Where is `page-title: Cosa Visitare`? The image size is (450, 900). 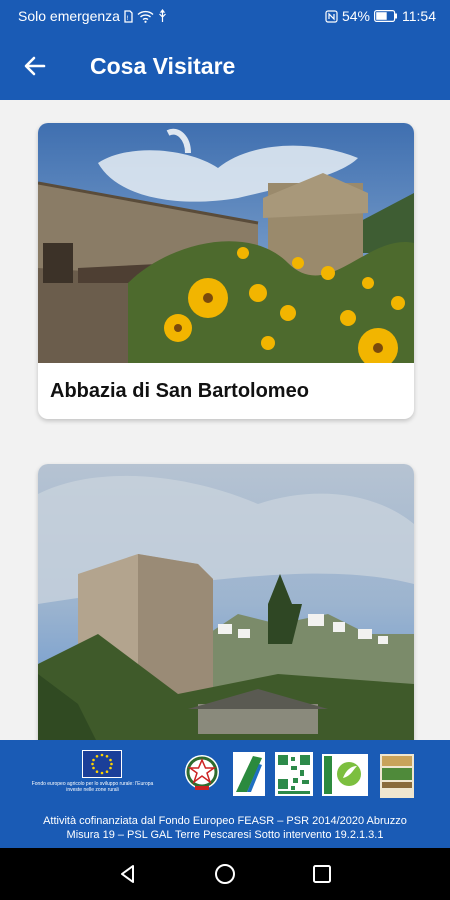 page-title: Cosa Visitare is located at coordinates (163, 65).